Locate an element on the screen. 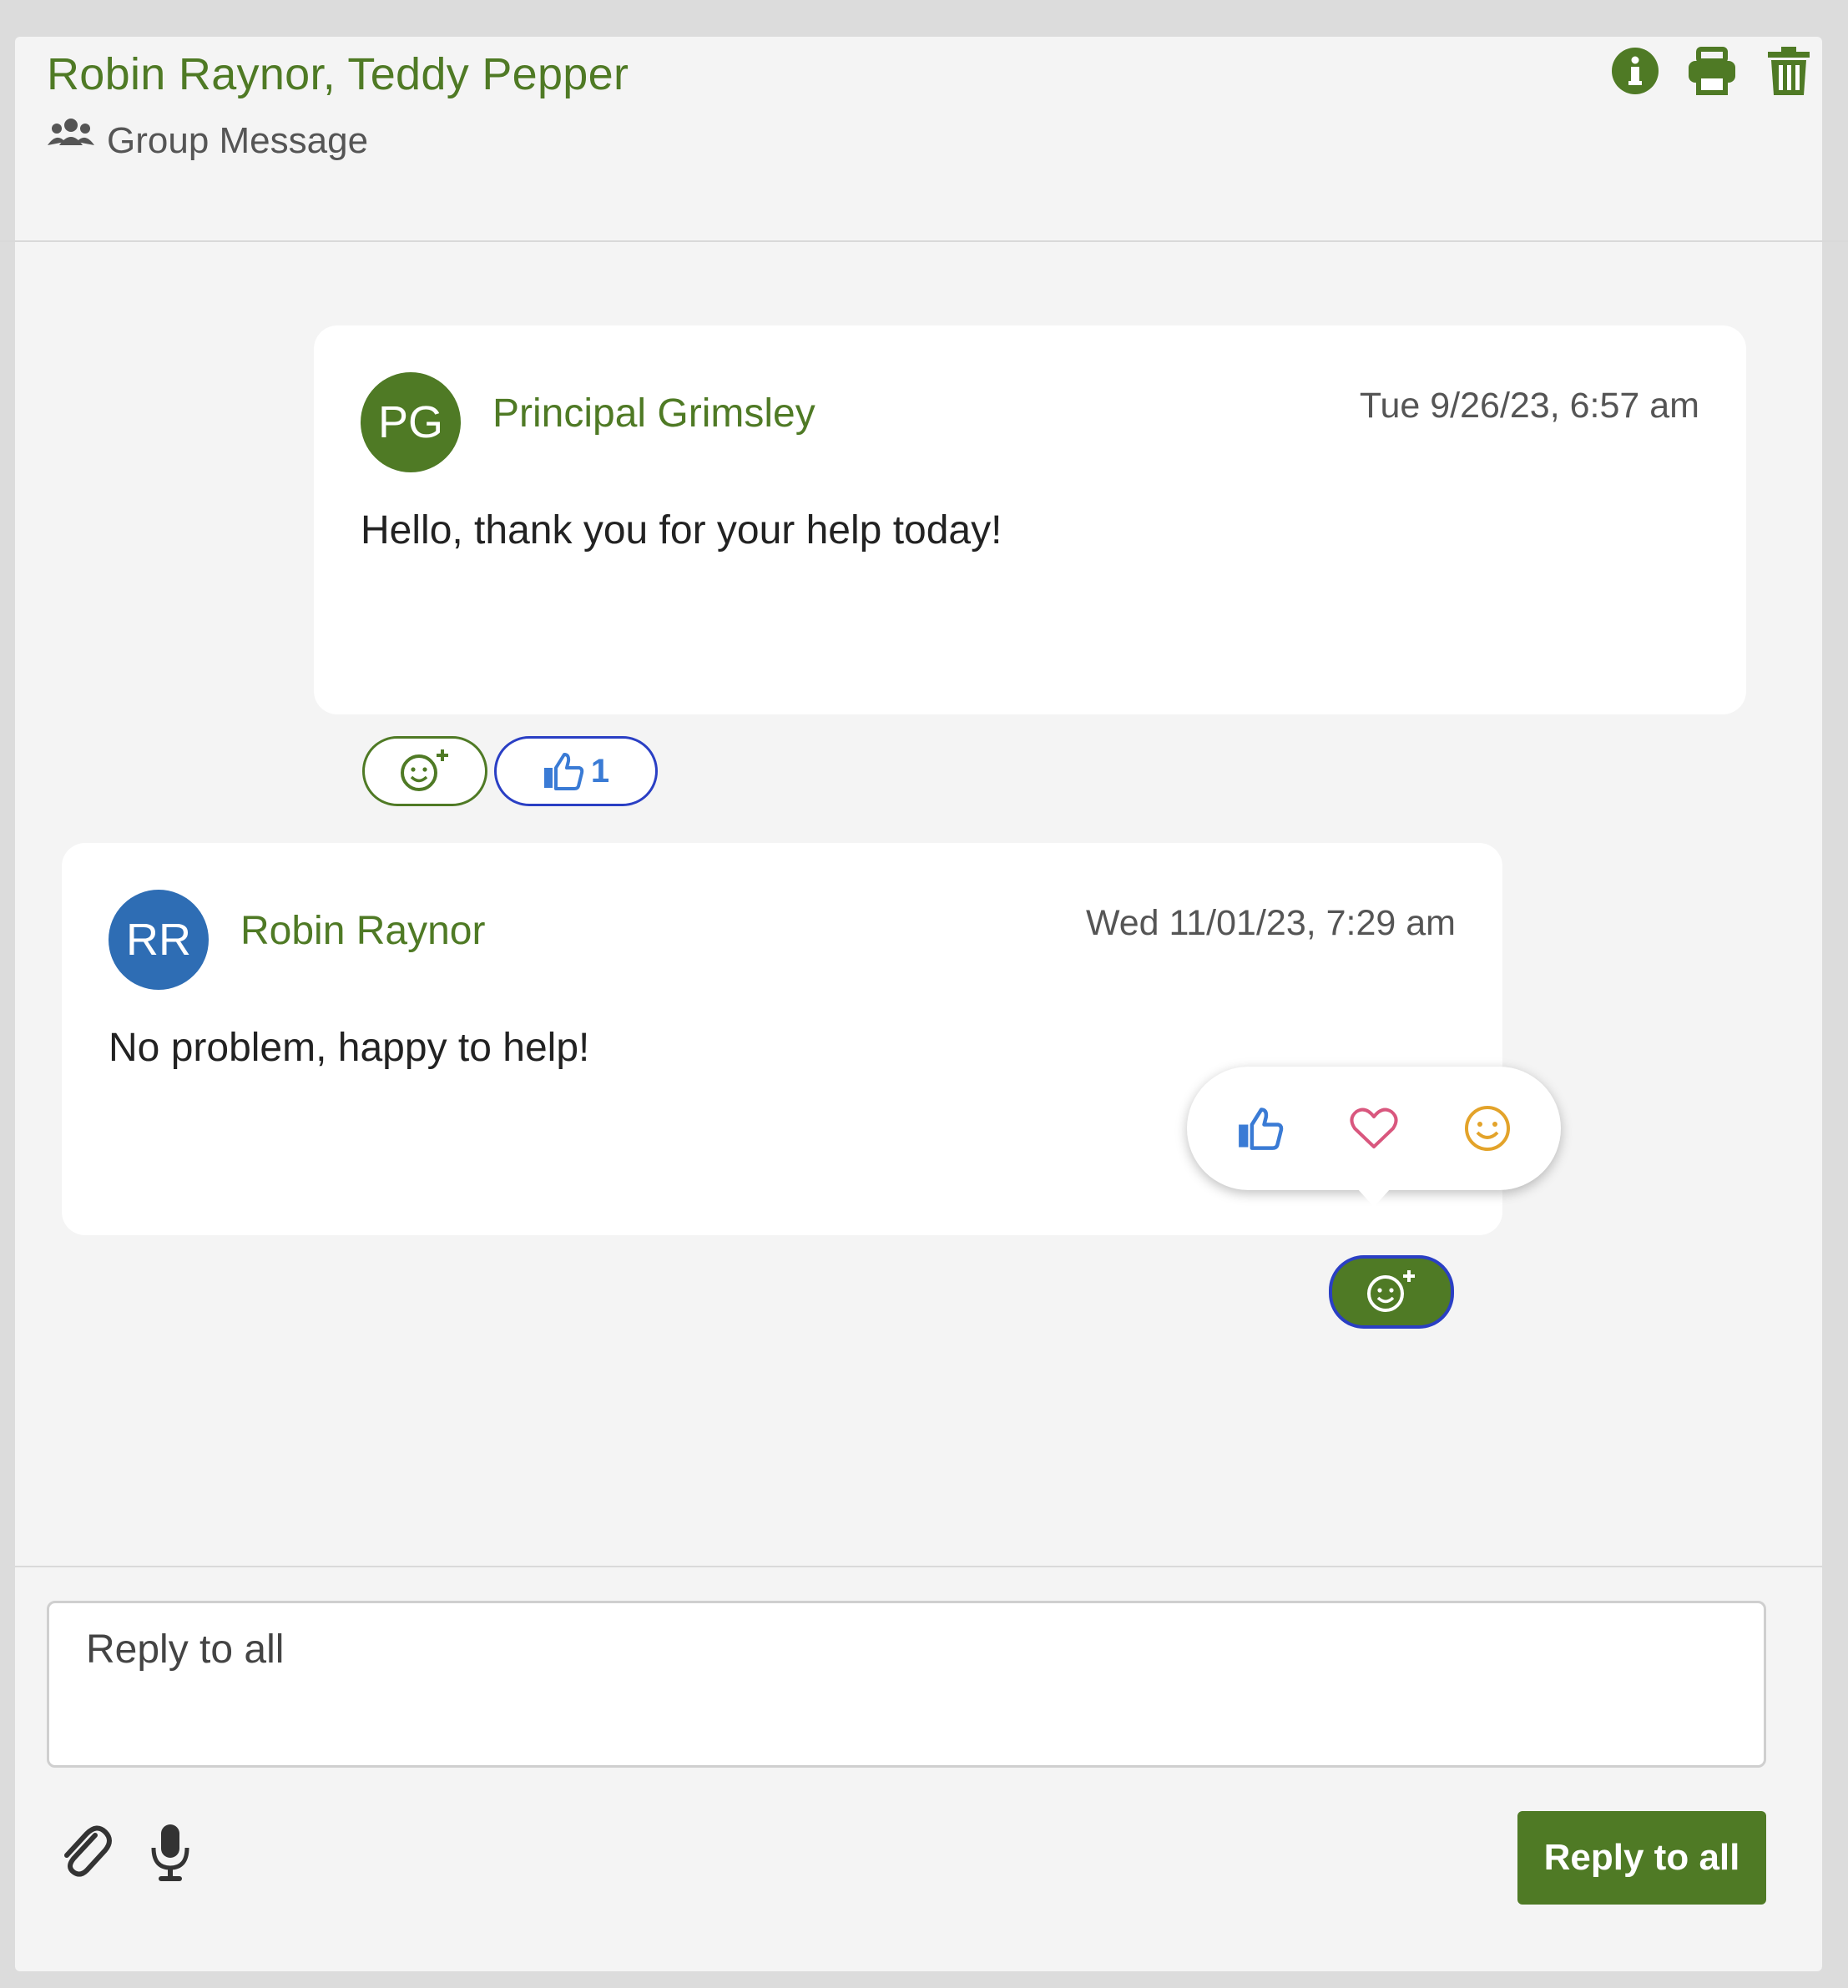 This screenshot has width=1848, height=1988. sender-name: Robin Raynor is located at coordinates (362, 931).